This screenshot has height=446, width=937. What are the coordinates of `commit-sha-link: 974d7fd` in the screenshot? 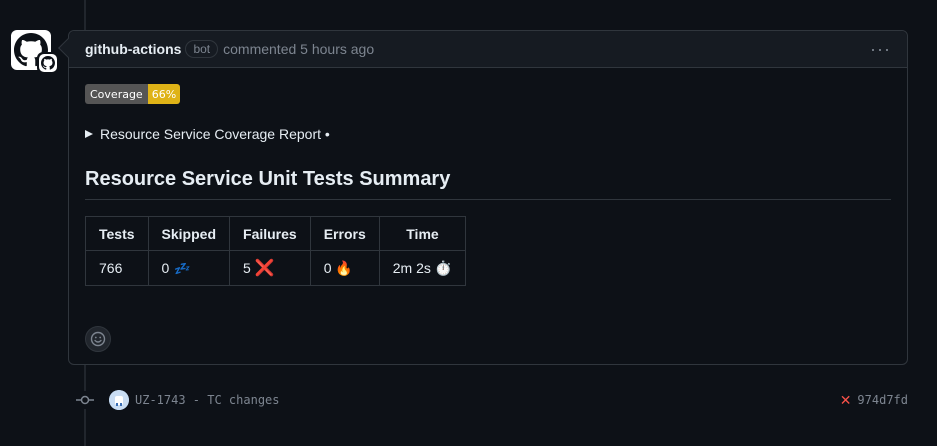 It's located at (882, 400).